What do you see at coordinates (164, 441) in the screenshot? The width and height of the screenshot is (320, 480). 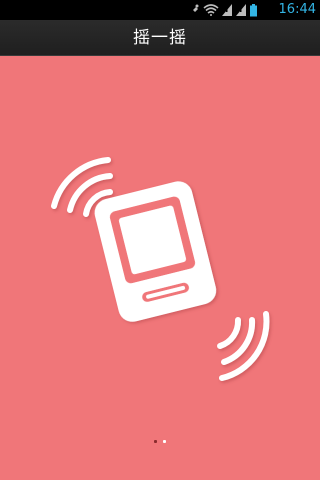 I see `page-dot-inactive` at bounding box center [164, 441].